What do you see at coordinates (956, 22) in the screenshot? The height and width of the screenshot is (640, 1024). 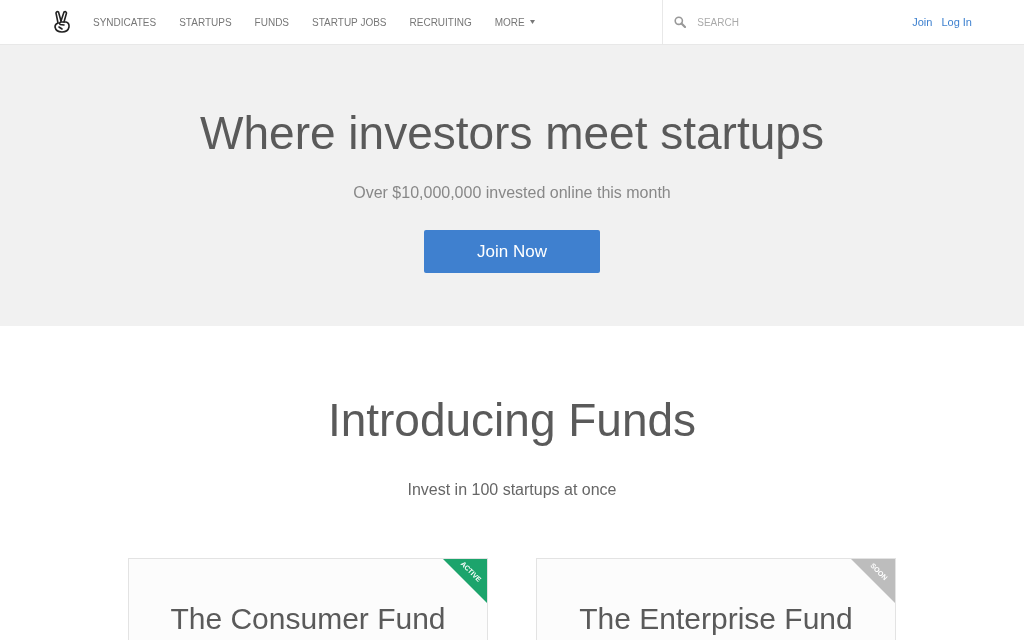 I see `auth-link: Log In` at bounding box center [956, 22].